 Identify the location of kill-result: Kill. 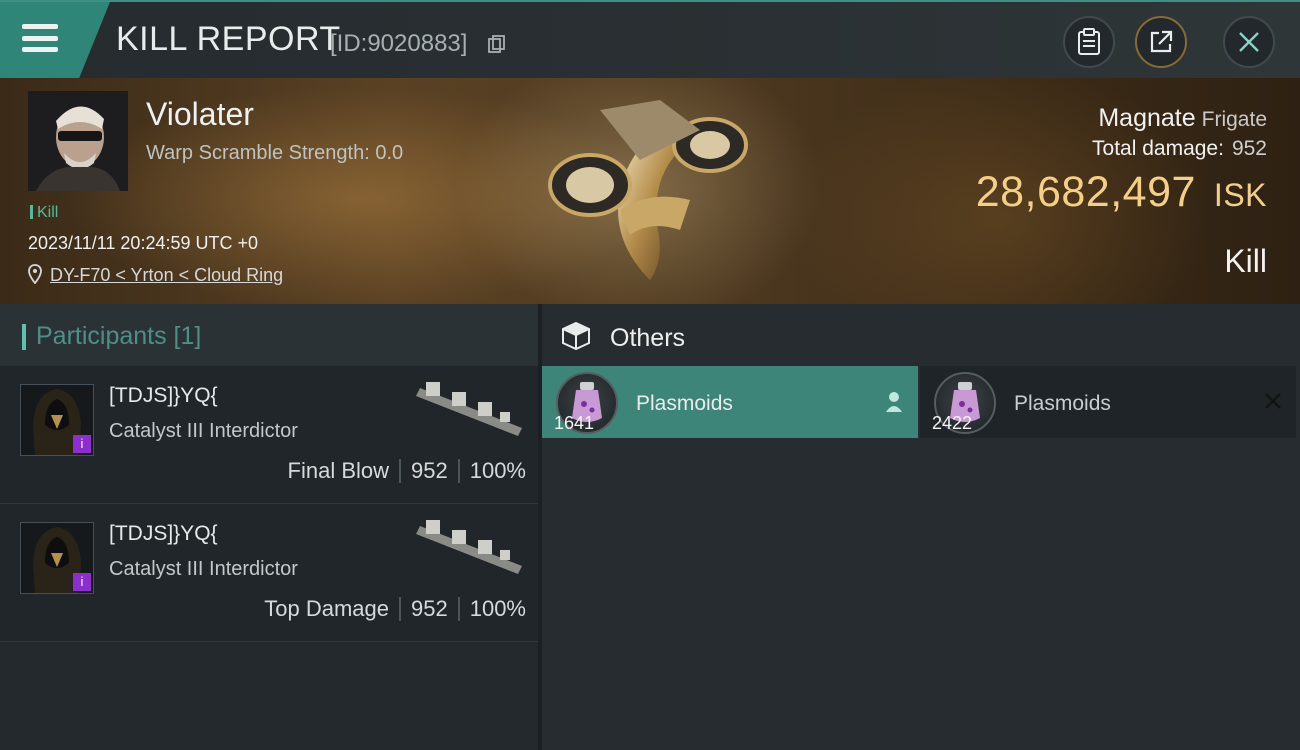
(1245, 261).